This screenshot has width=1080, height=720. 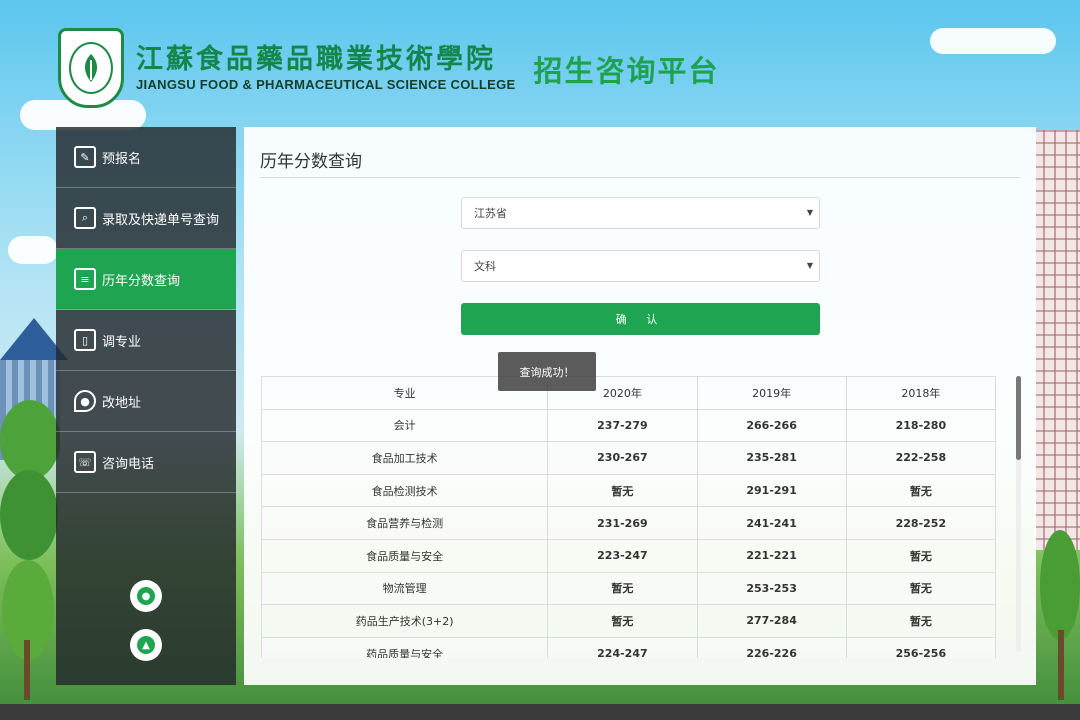 What do you see at coordinates (85, 340) in the screenshot?
I see `book-icon: ▯` at bounding box center [85, 340].